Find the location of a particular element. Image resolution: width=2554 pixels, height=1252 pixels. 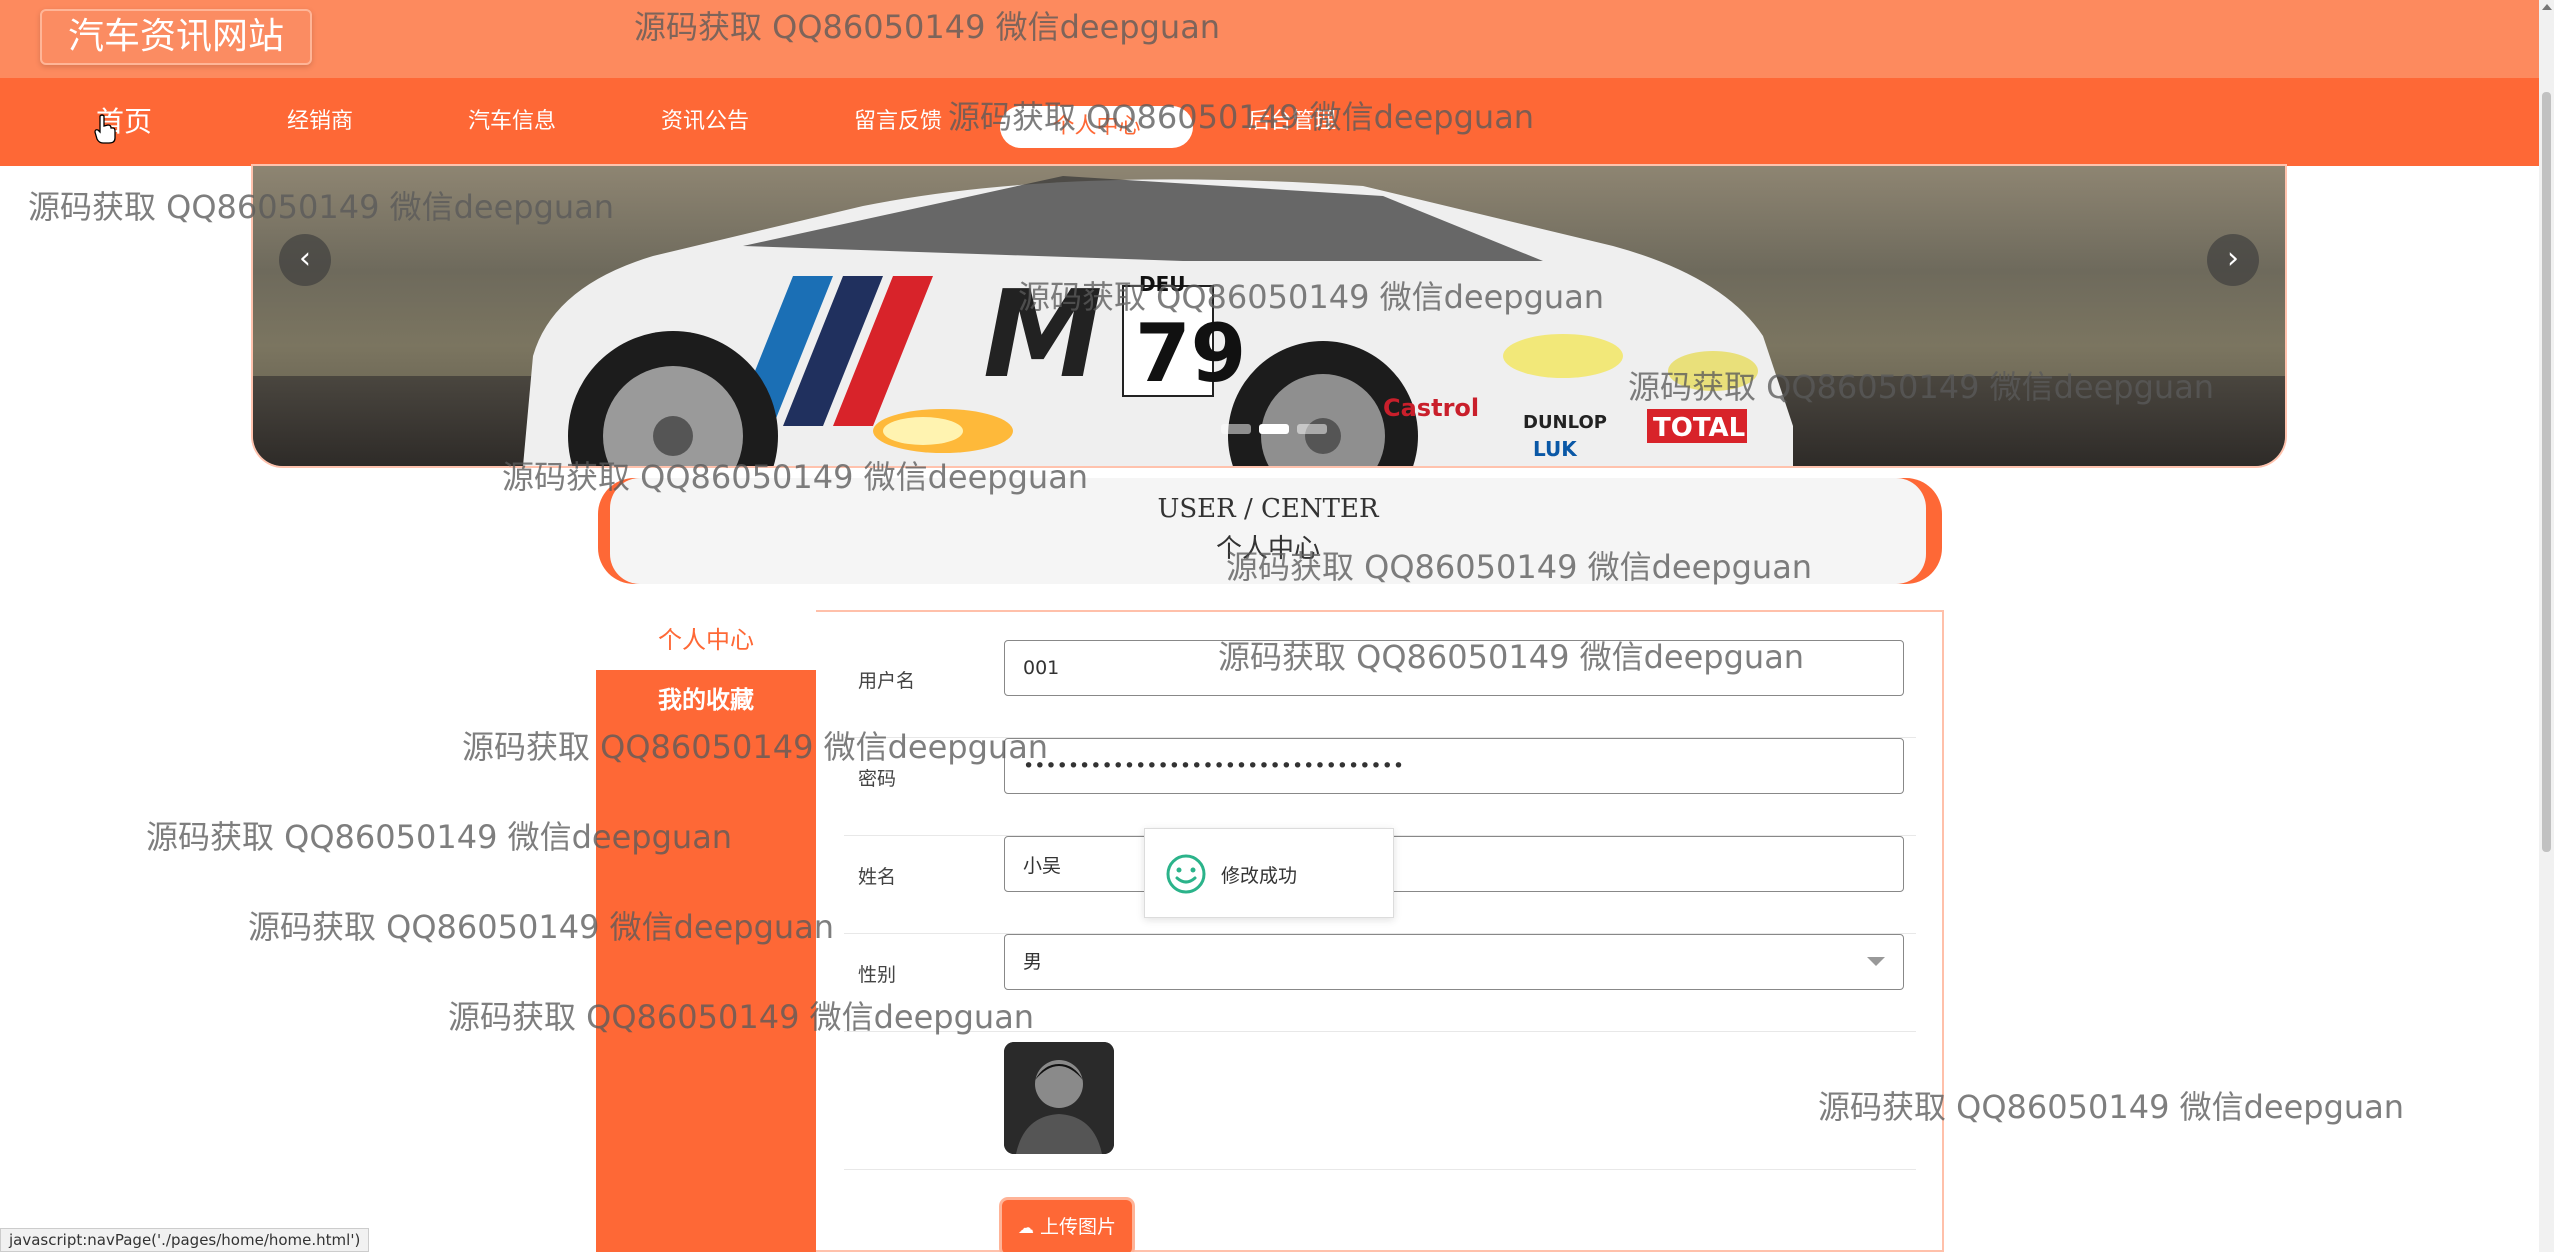

carousel-prev-button: ‹ is located at coordinates (305, 260).